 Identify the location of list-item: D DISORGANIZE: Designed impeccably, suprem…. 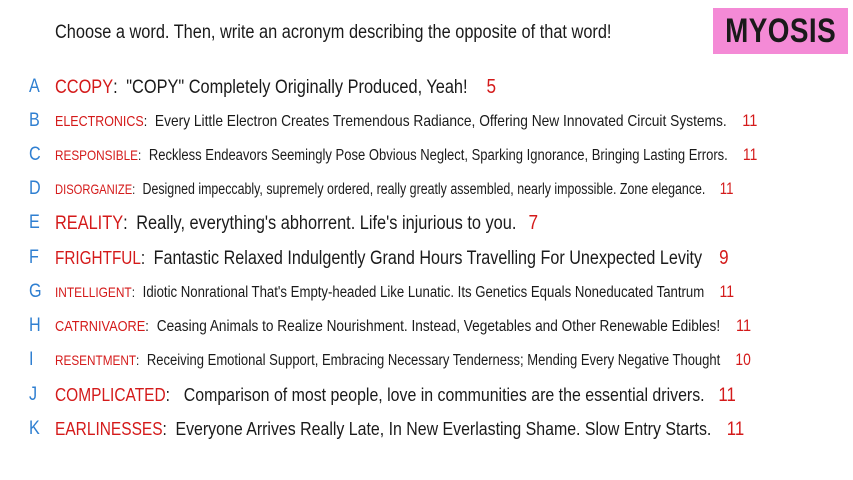
(426, 189).